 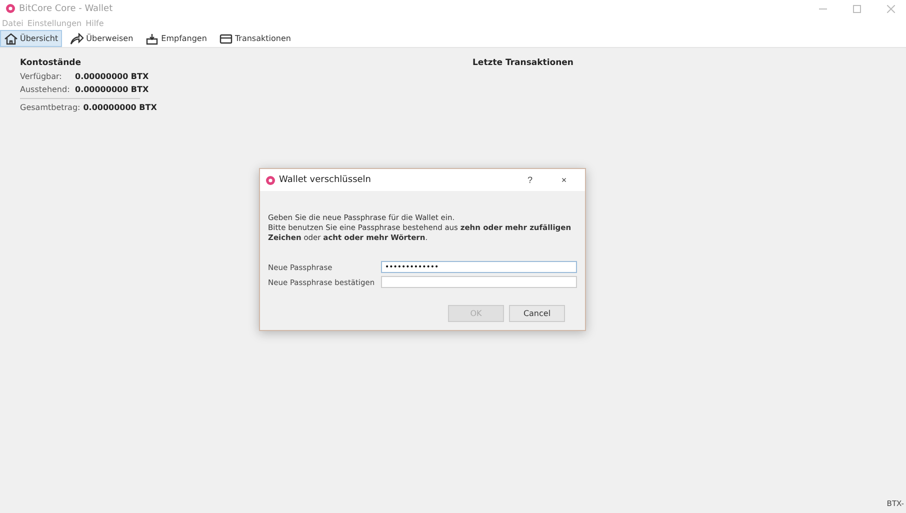 What do you see at coordinates (11, 38) in the screenshot?
I see `home-icon` at bounding box center [11, 38].